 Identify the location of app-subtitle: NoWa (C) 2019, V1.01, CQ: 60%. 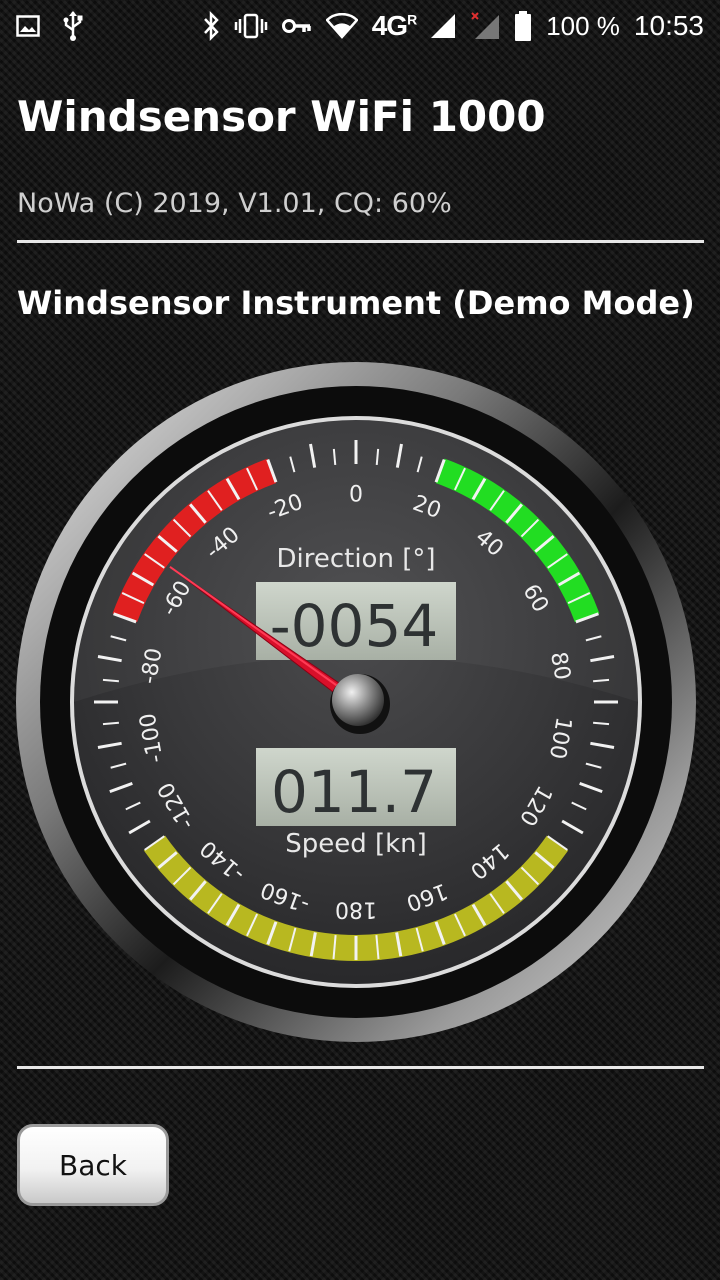
(234, 203).